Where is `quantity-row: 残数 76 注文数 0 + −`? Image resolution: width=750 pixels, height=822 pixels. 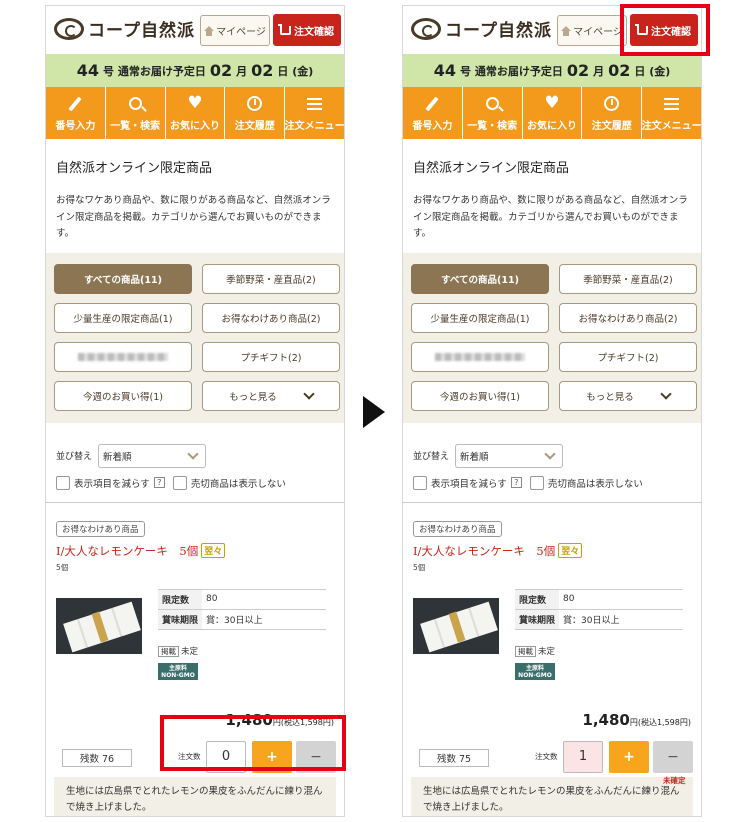
quantity-row: 残数 76 注文数 0 + − is located at coordinates (195, 753).